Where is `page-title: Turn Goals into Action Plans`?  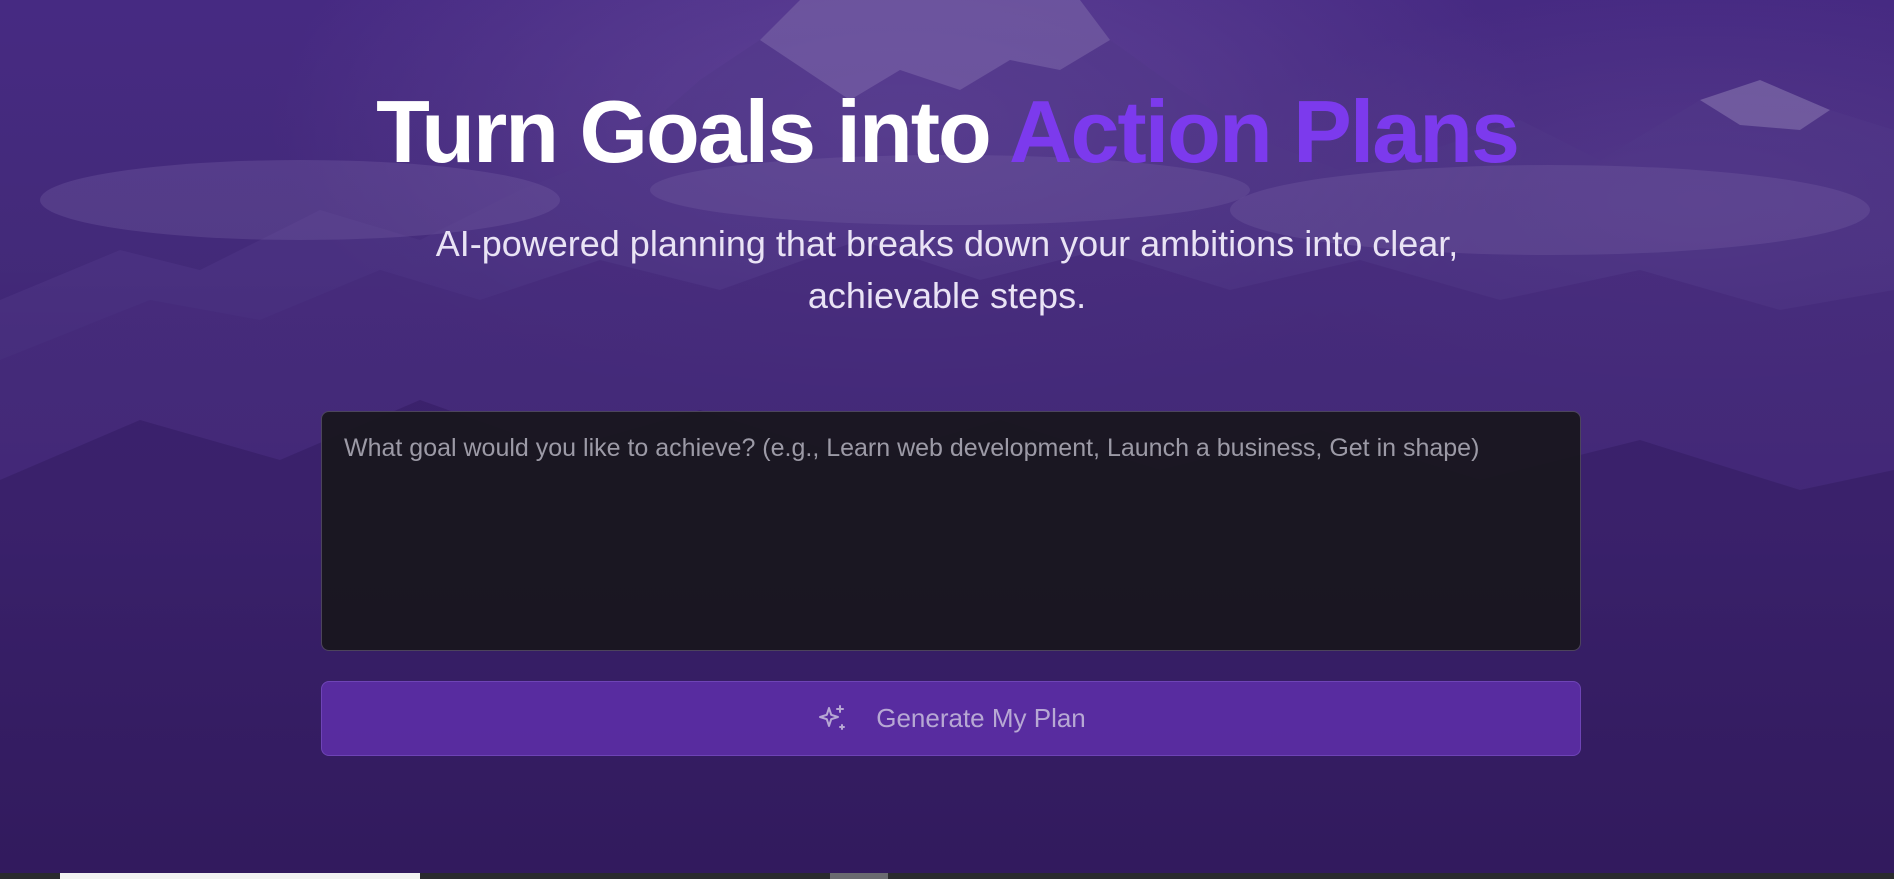 page-title: Turn Goals into Action Plans is located at coordinates (947, 132).